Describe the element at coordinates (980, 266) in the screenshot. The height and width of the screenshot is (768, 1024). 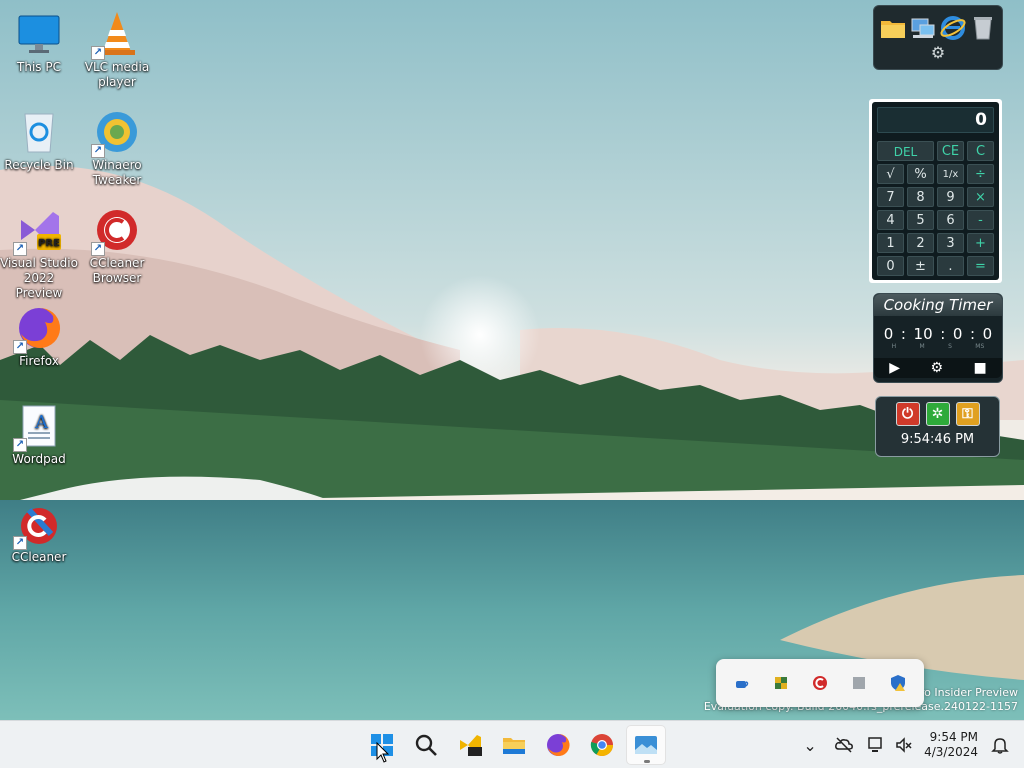
I see `calc-key-equals: =` at that location.